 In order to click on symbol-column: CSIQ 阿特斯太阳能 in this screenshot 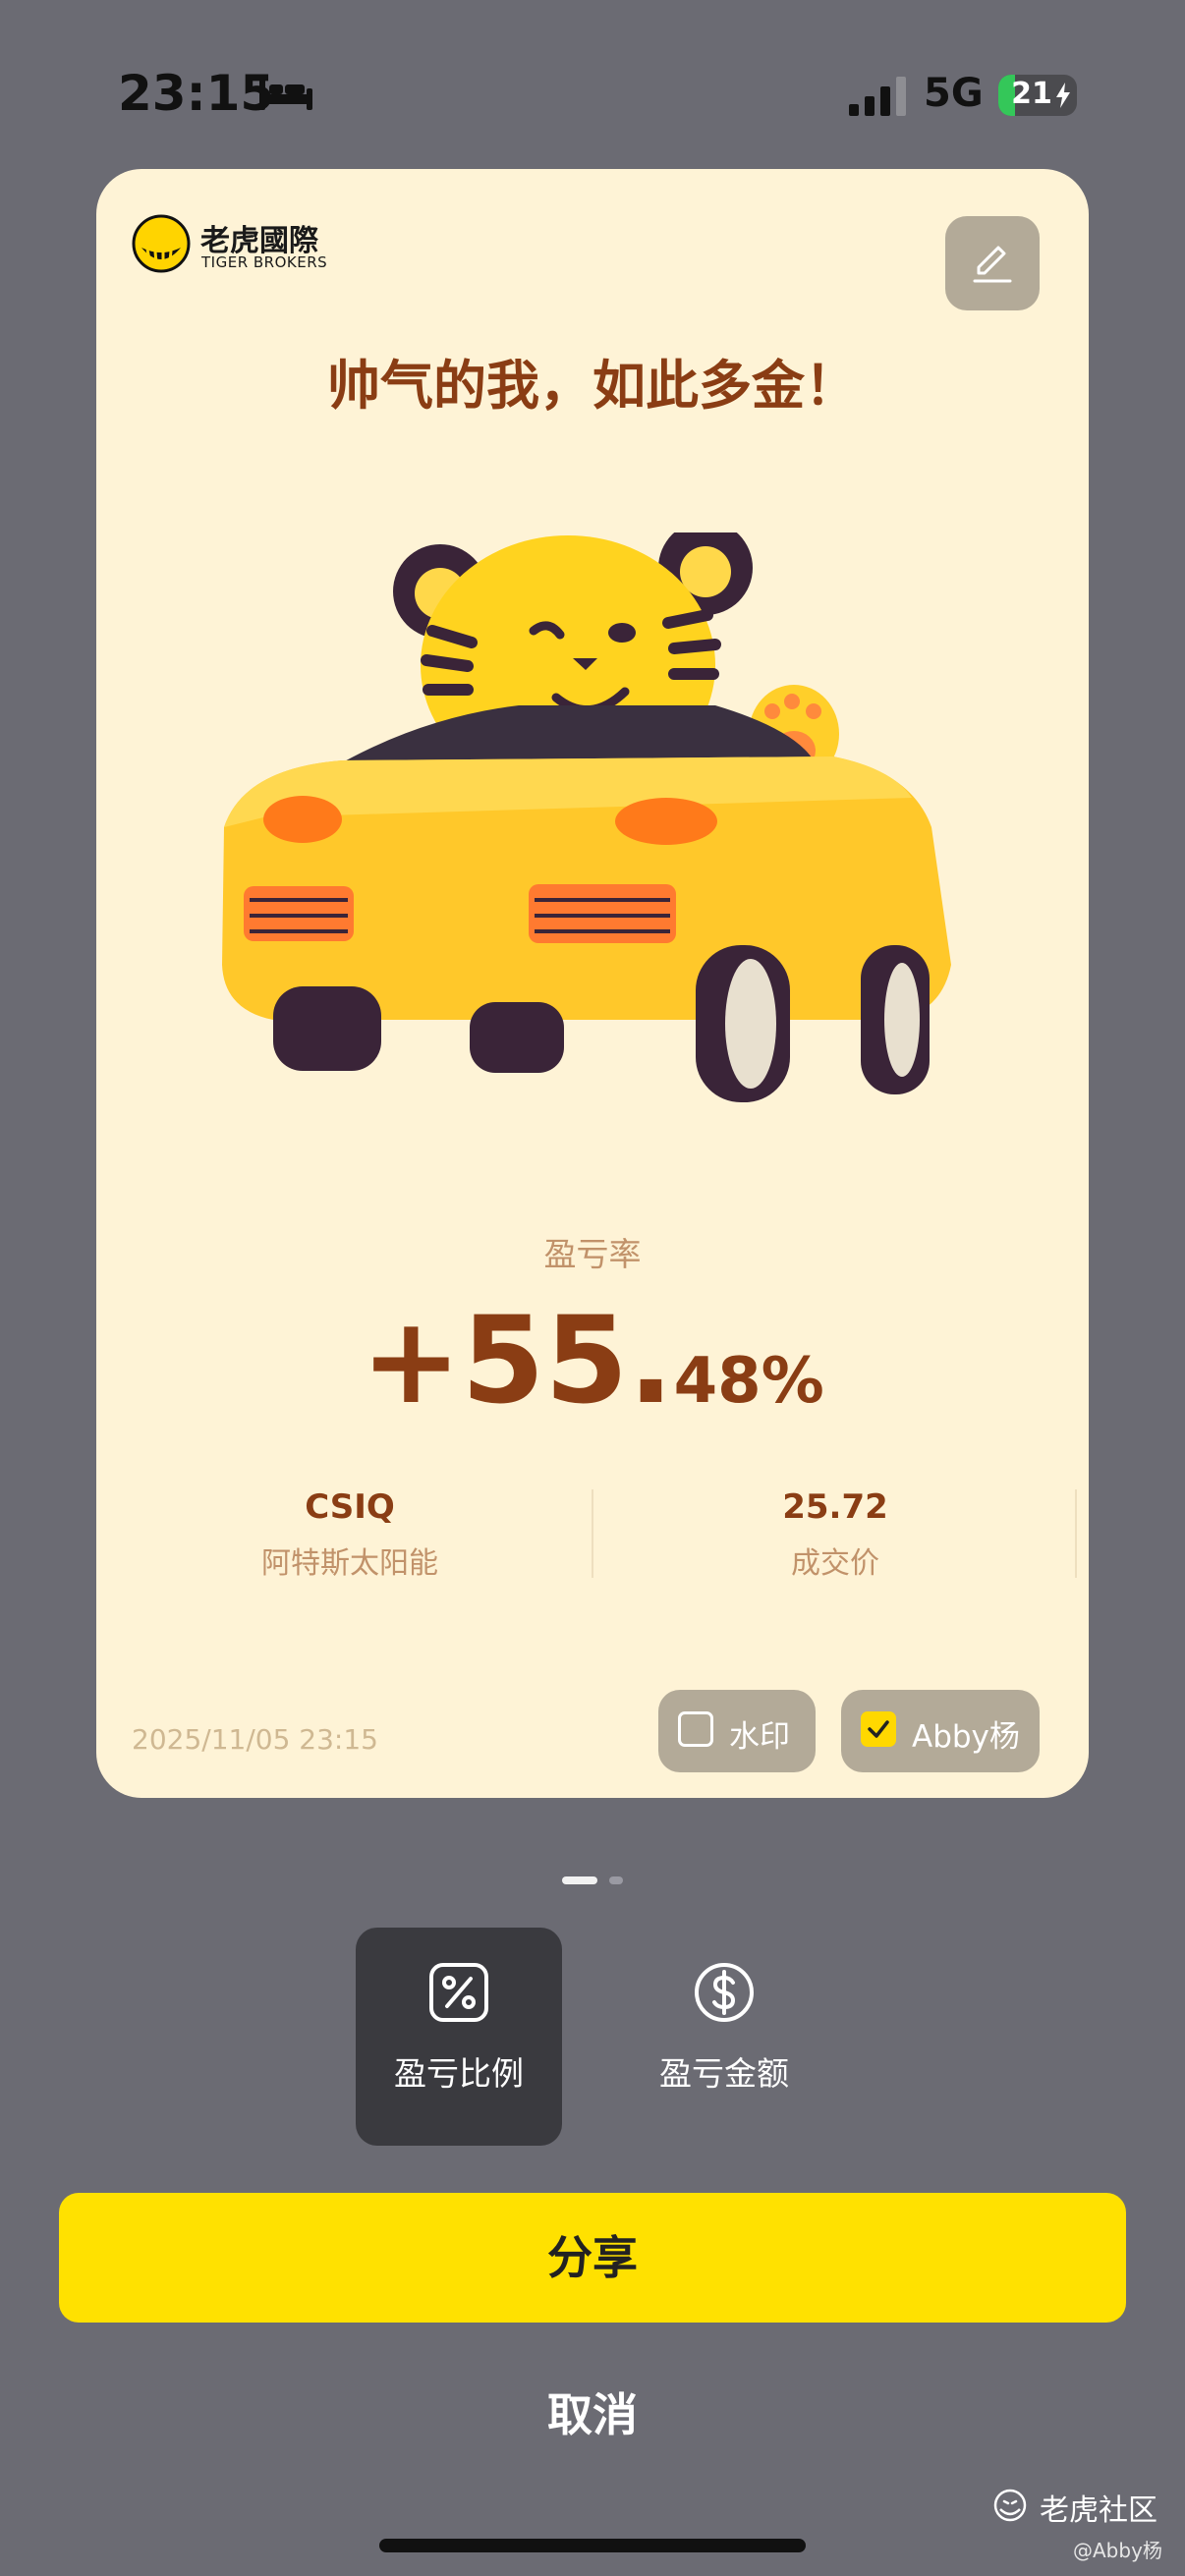, I will do `click(350, 1534)`.